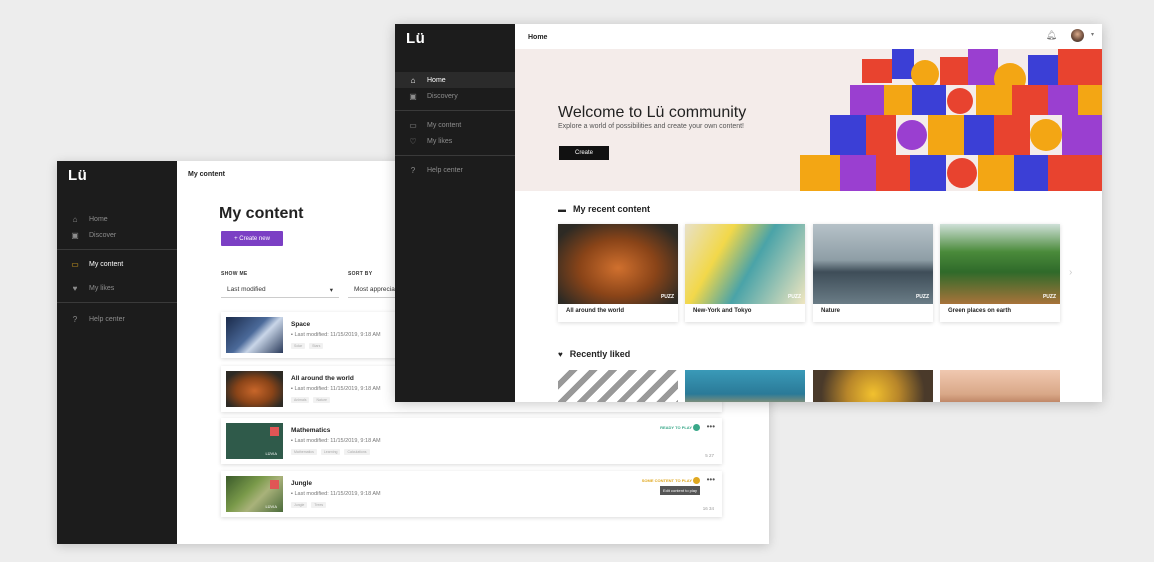  I want to click on tag: Animals, so click(300, 400).